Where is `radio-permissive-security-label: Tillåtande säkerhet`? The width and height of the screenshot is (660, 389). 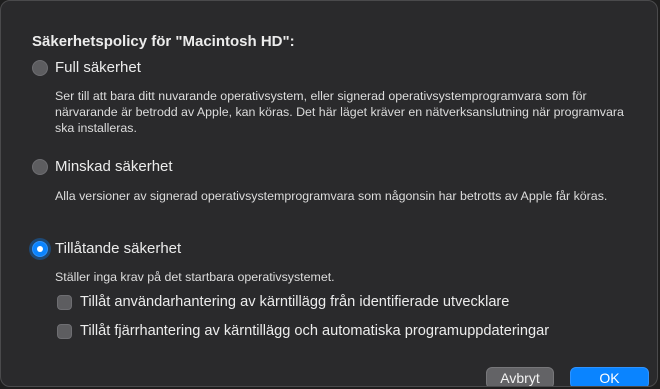
radio-permissive-security-label: Tillåtande säkerhet is located at coordinates (118, 248).